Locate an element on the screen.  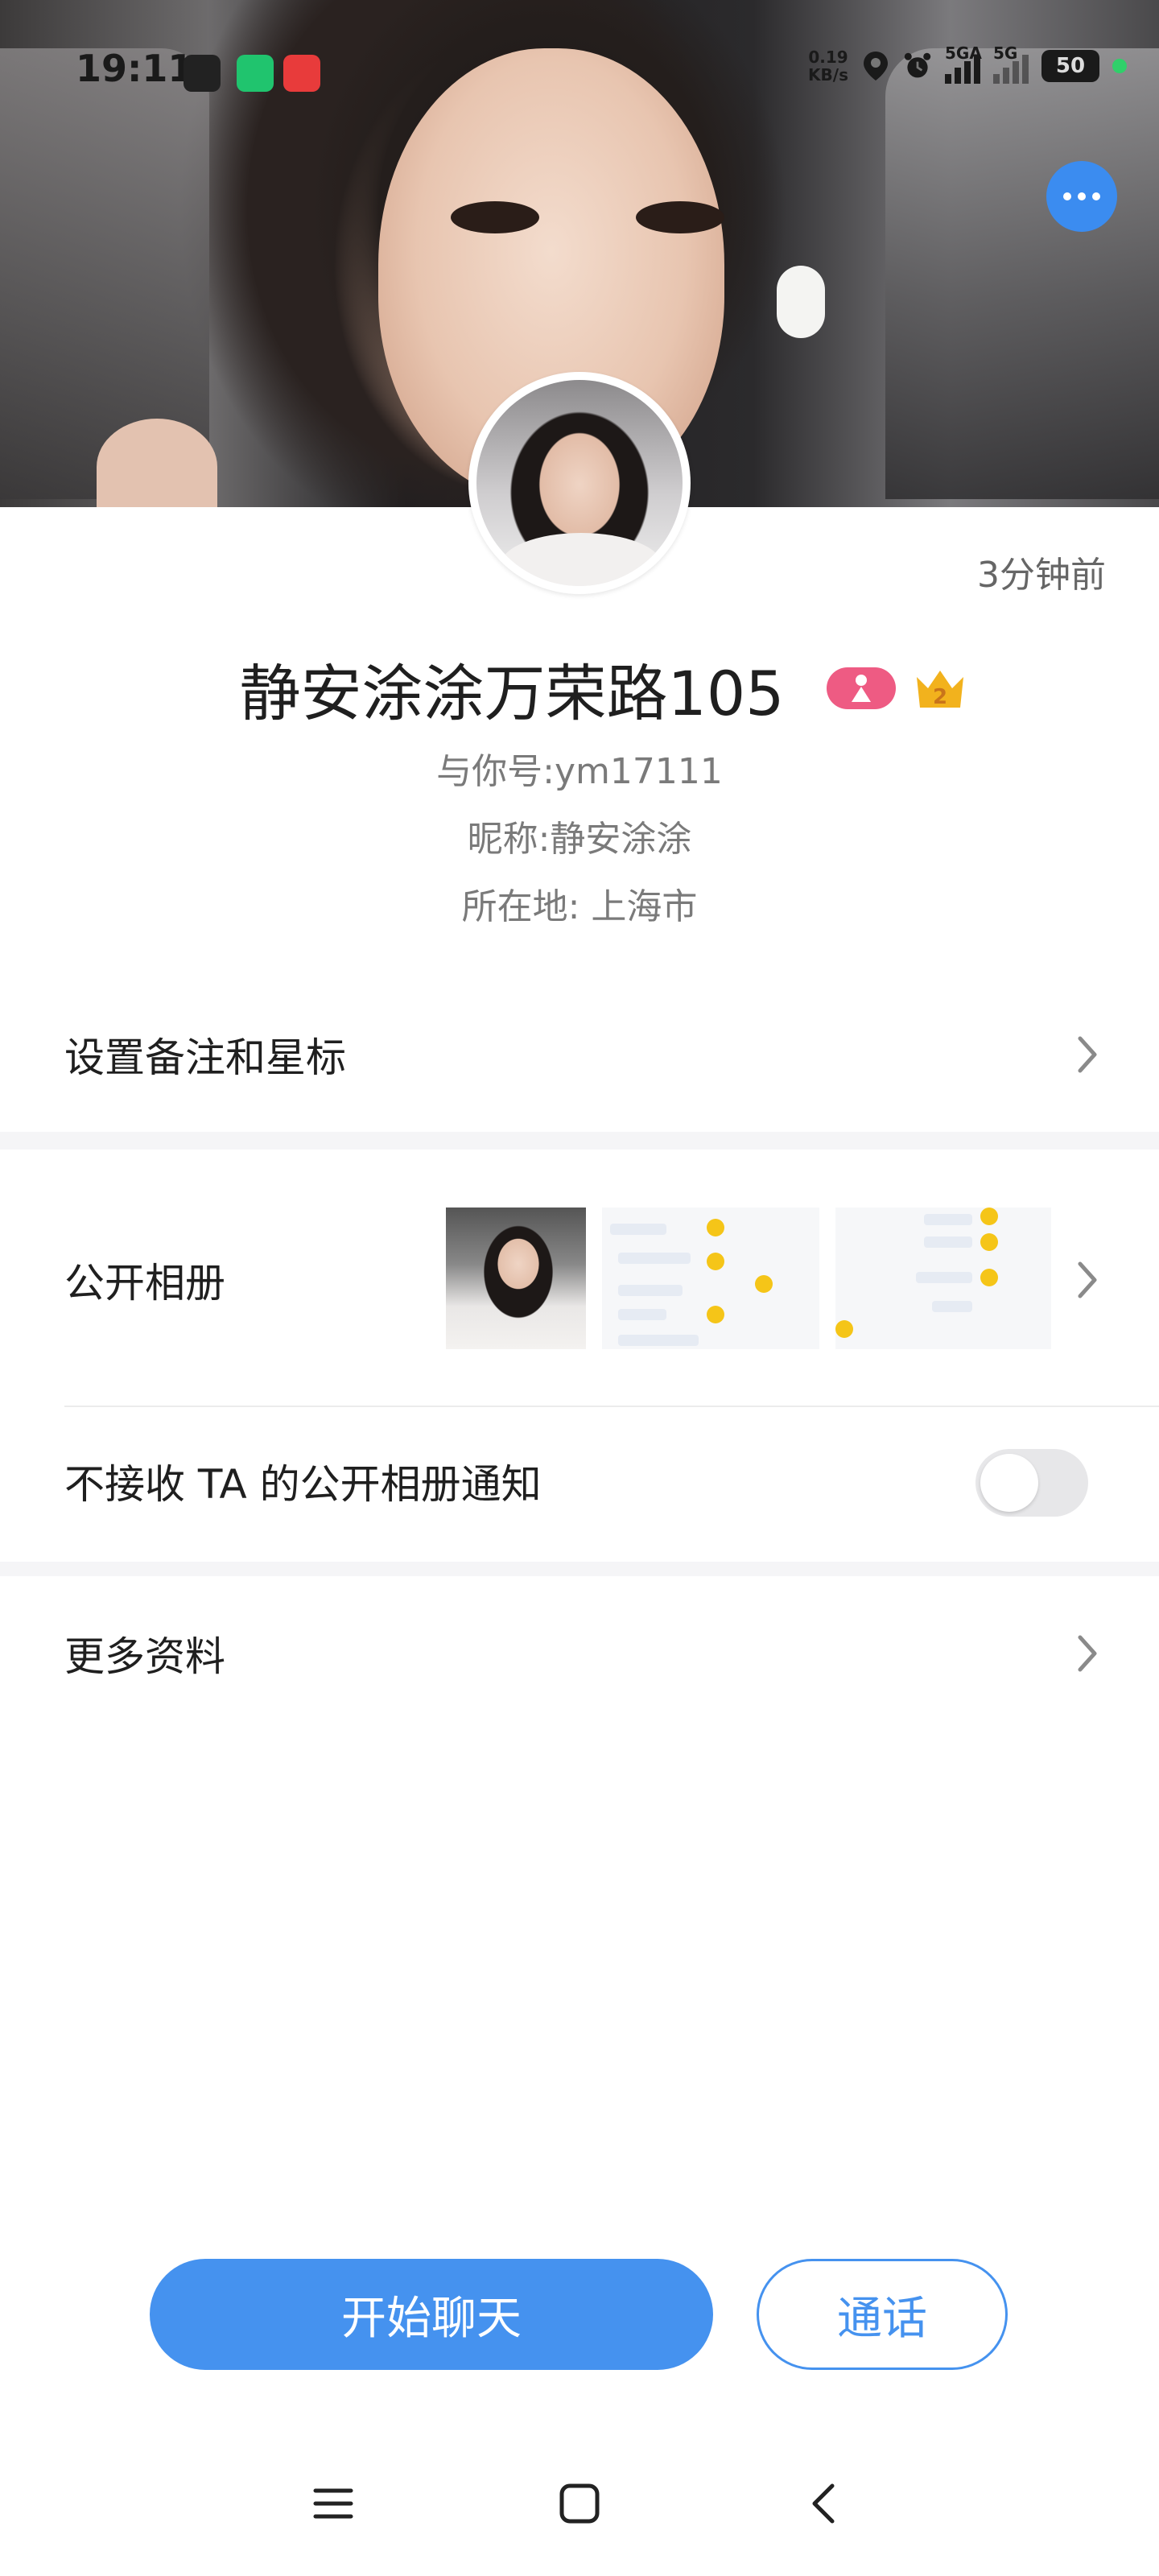
row-divider is located at coordinates (611, 1406).